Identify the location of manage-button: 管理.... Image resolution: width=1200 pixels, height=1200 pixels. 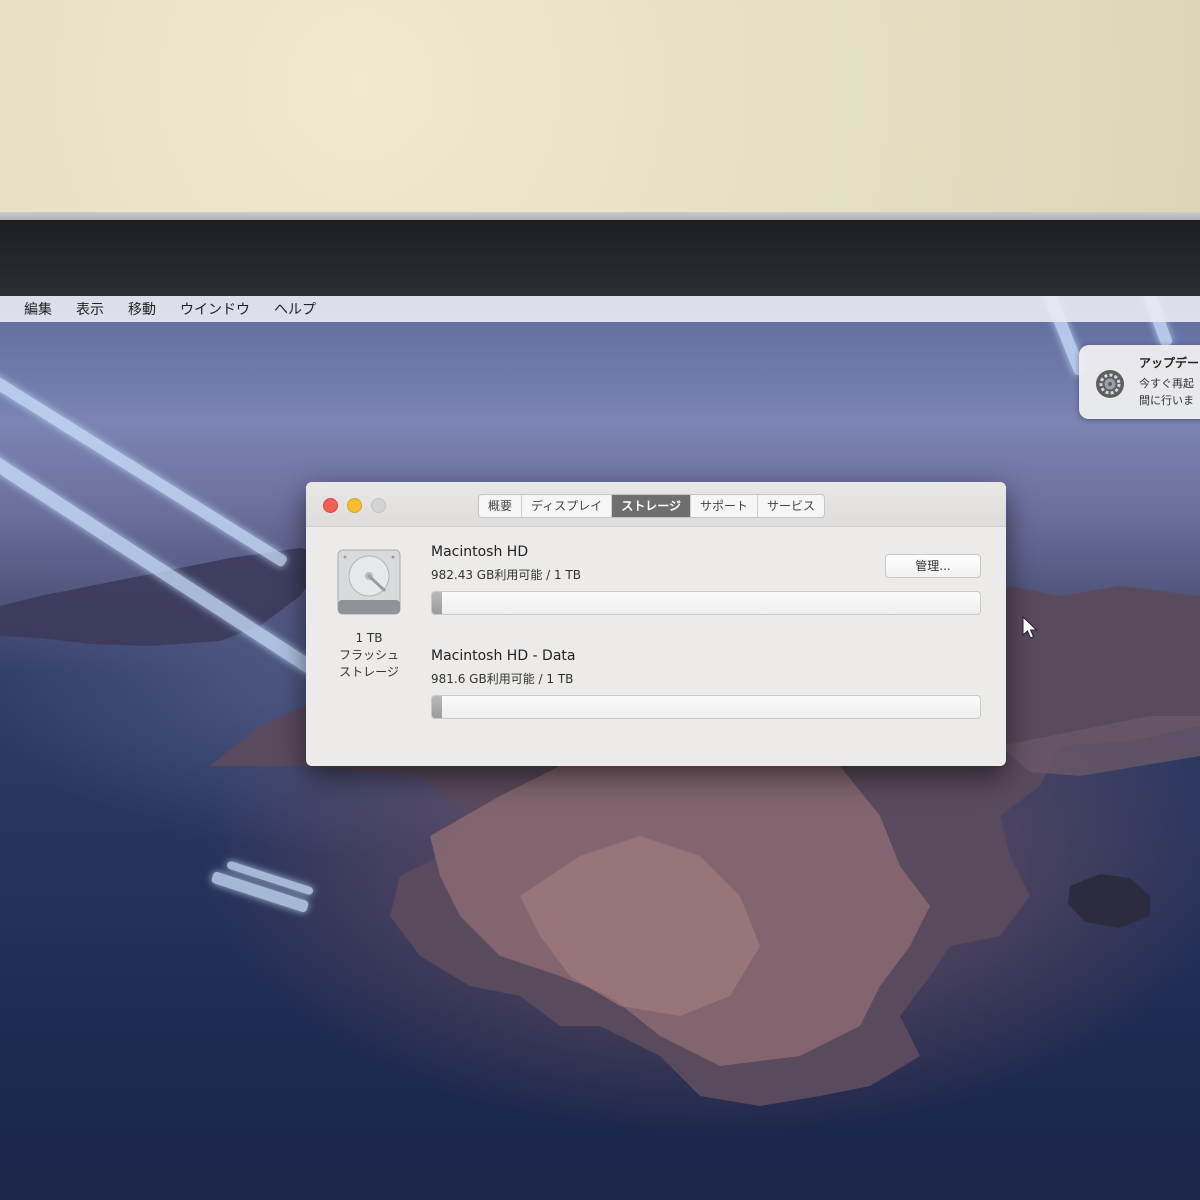
(933, 566).